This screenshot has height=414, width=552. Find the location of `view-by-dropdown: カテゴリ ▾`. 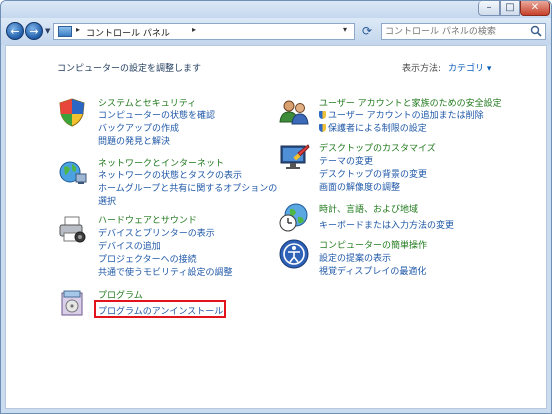

view-by-dropdown: カテゴリ ▾ is located at coordinates (469, 67).